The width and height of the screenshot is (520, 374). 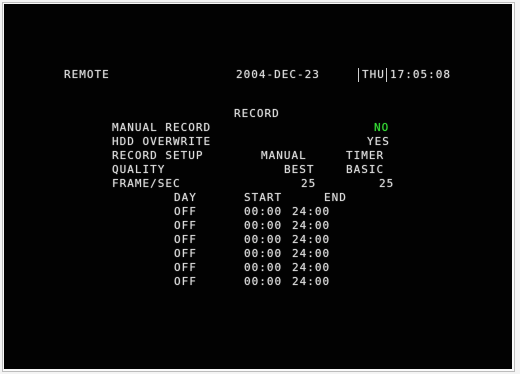 What do you see at coordinates (365, 170) in the screenshot?
I see `quality-timer-value: BASIC` at bounding box center [365, 170].